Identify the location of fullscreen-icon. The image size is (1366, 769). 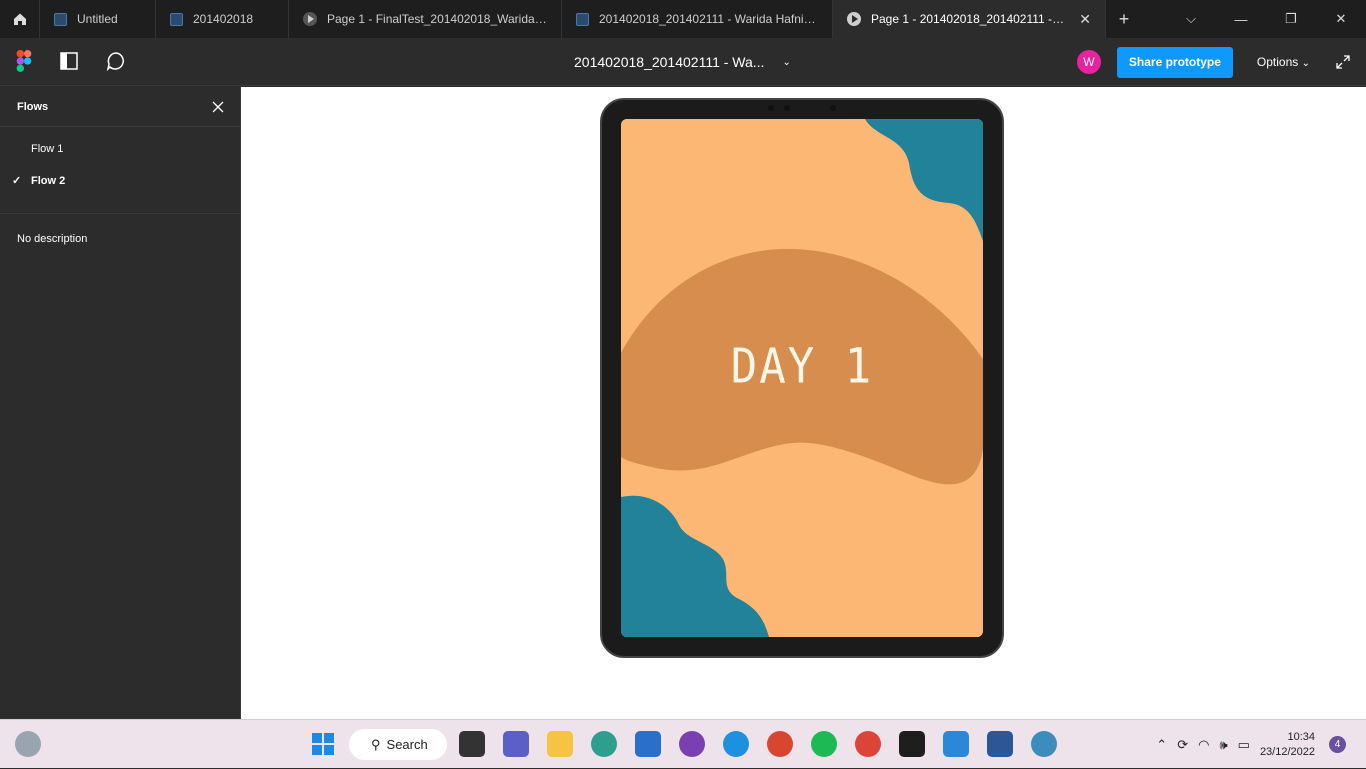
(1343, 62).